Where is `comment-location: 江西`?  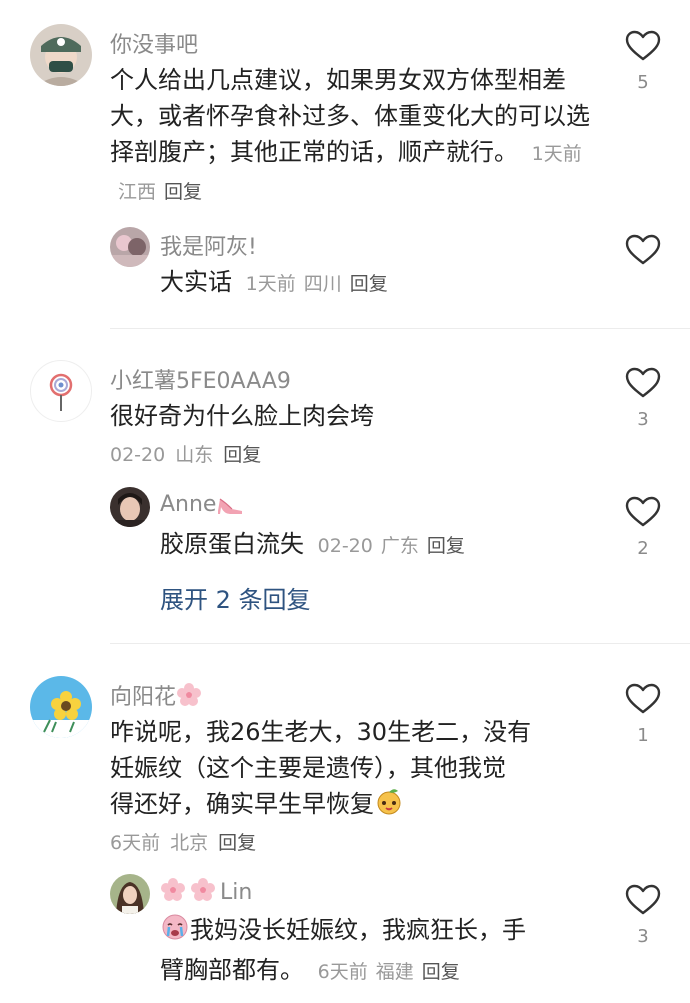 comment-location: 江西 is located at coordinates (137, 192).